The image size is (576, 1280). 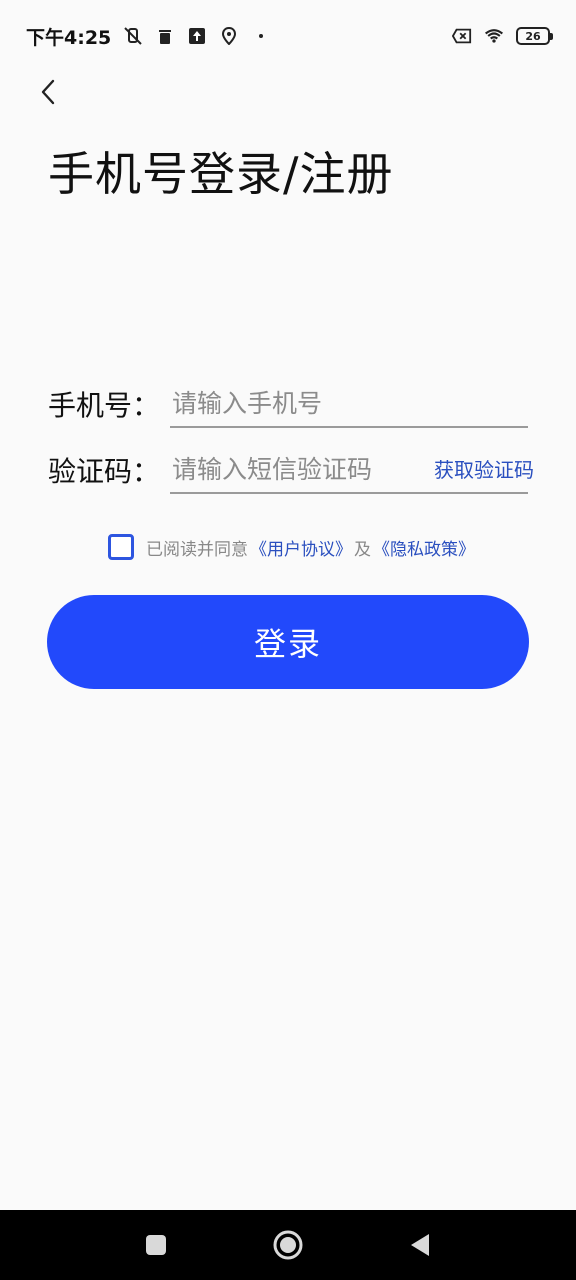 What do you see at coordinates (229, 36) in the screenshot?
I see `location-icon` at bounding box center [229, 36].